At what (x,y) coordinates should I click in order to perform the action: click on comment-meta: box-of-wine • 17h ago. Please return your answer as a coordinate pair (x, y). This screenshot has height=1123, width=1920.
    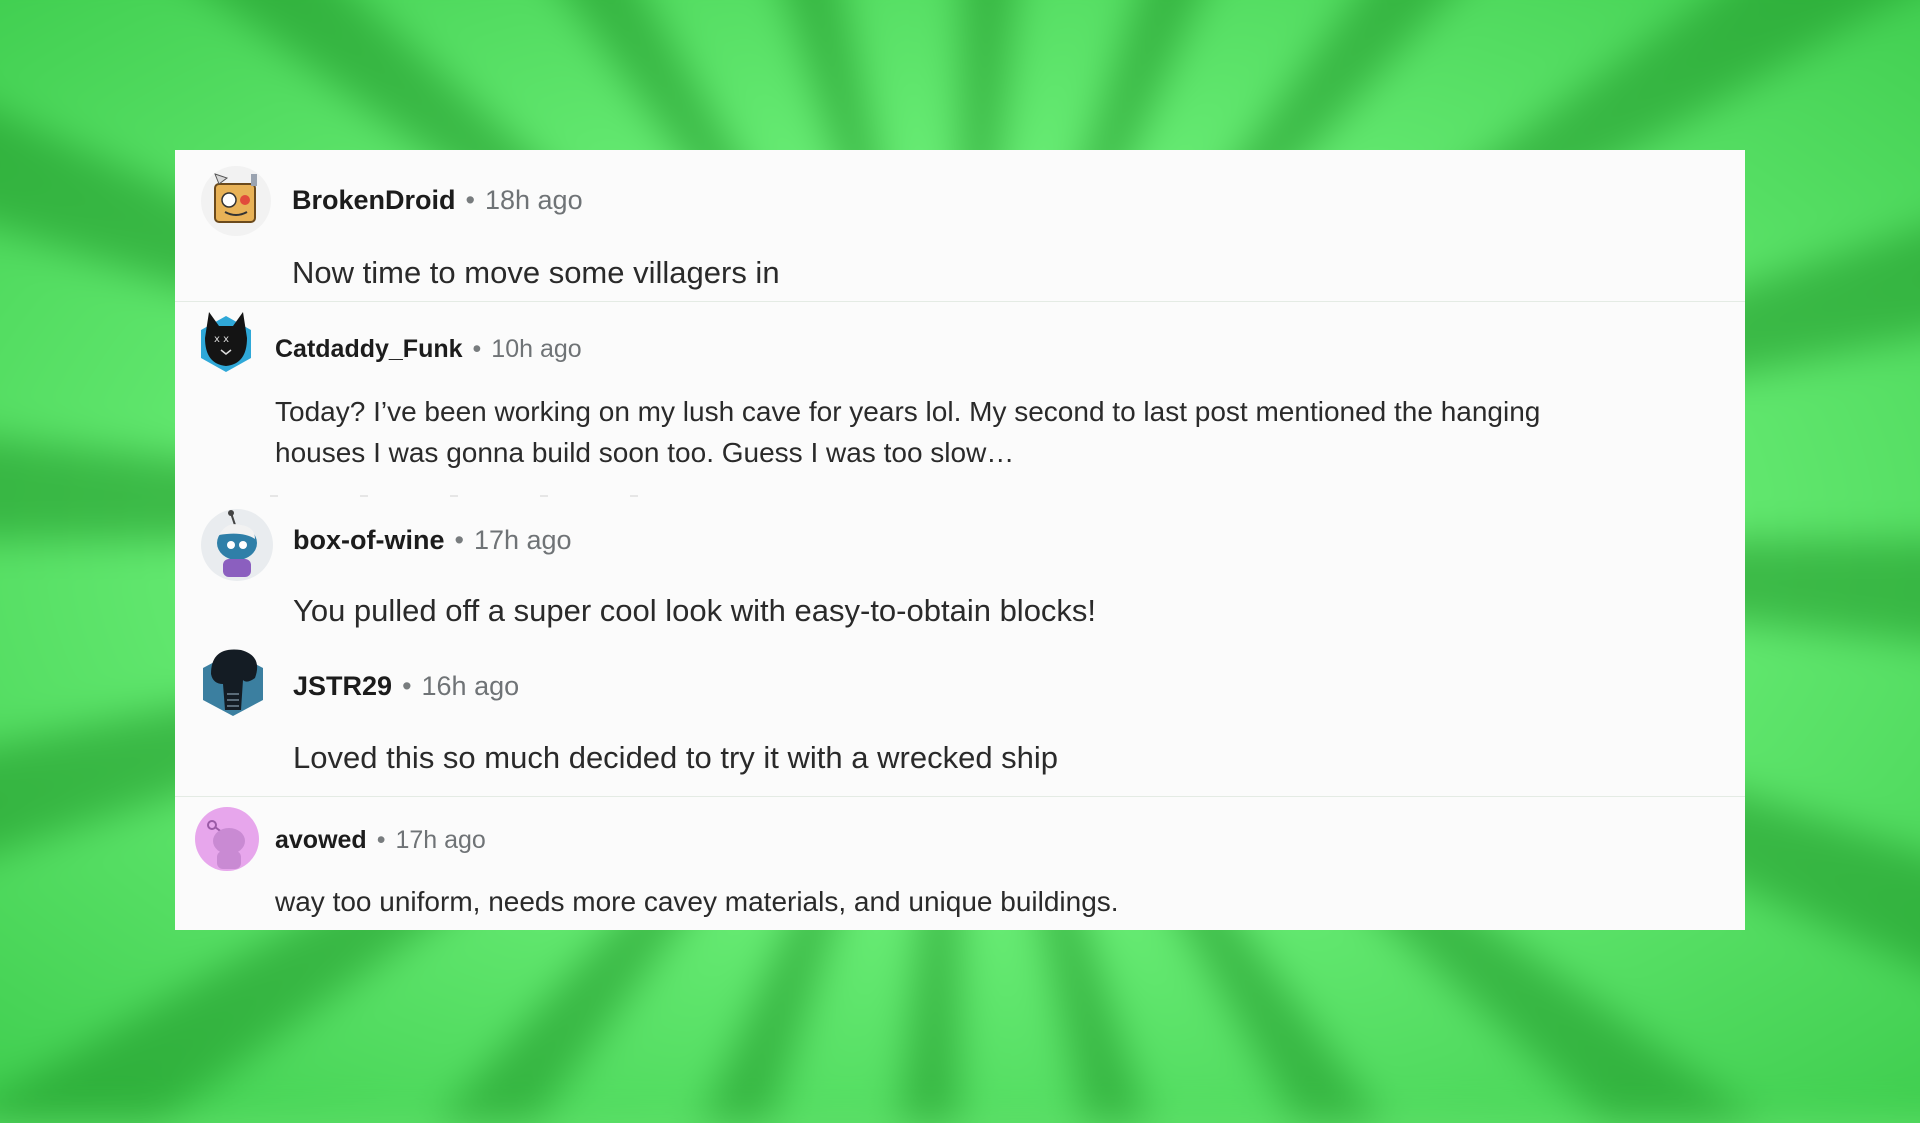
    Looking at the image, I should click on (432, 540).